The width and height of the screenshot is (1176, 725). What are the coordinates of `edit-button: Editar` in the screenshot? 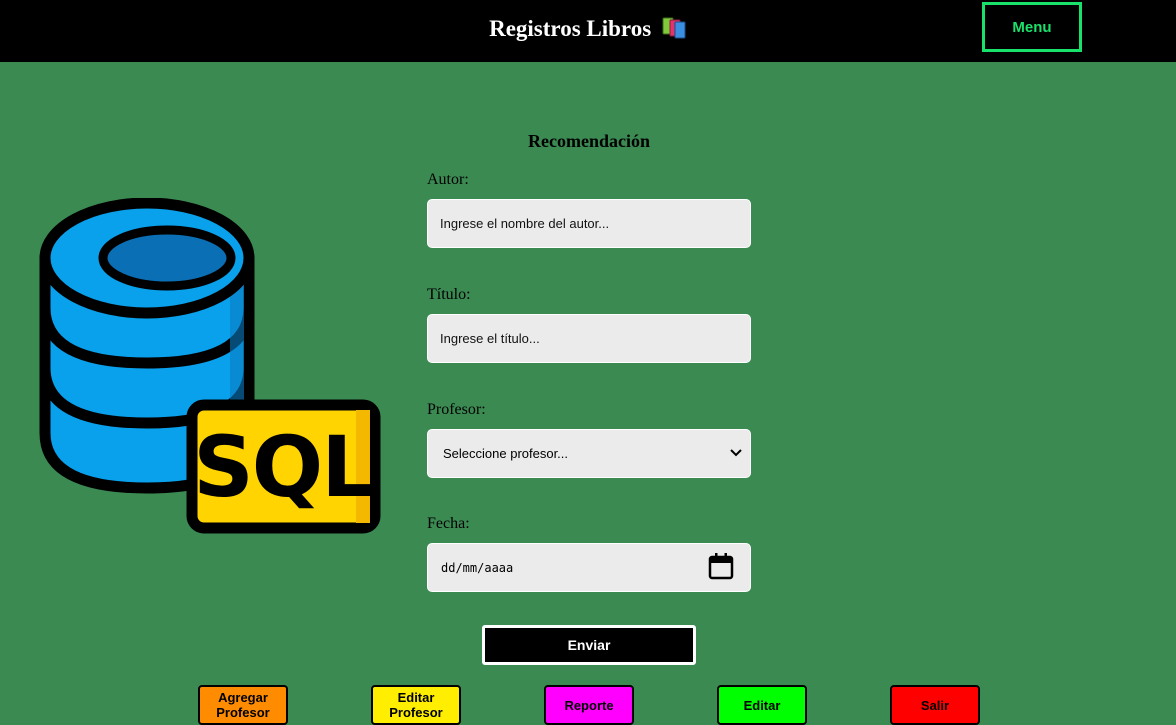 It's located at (762, 705).